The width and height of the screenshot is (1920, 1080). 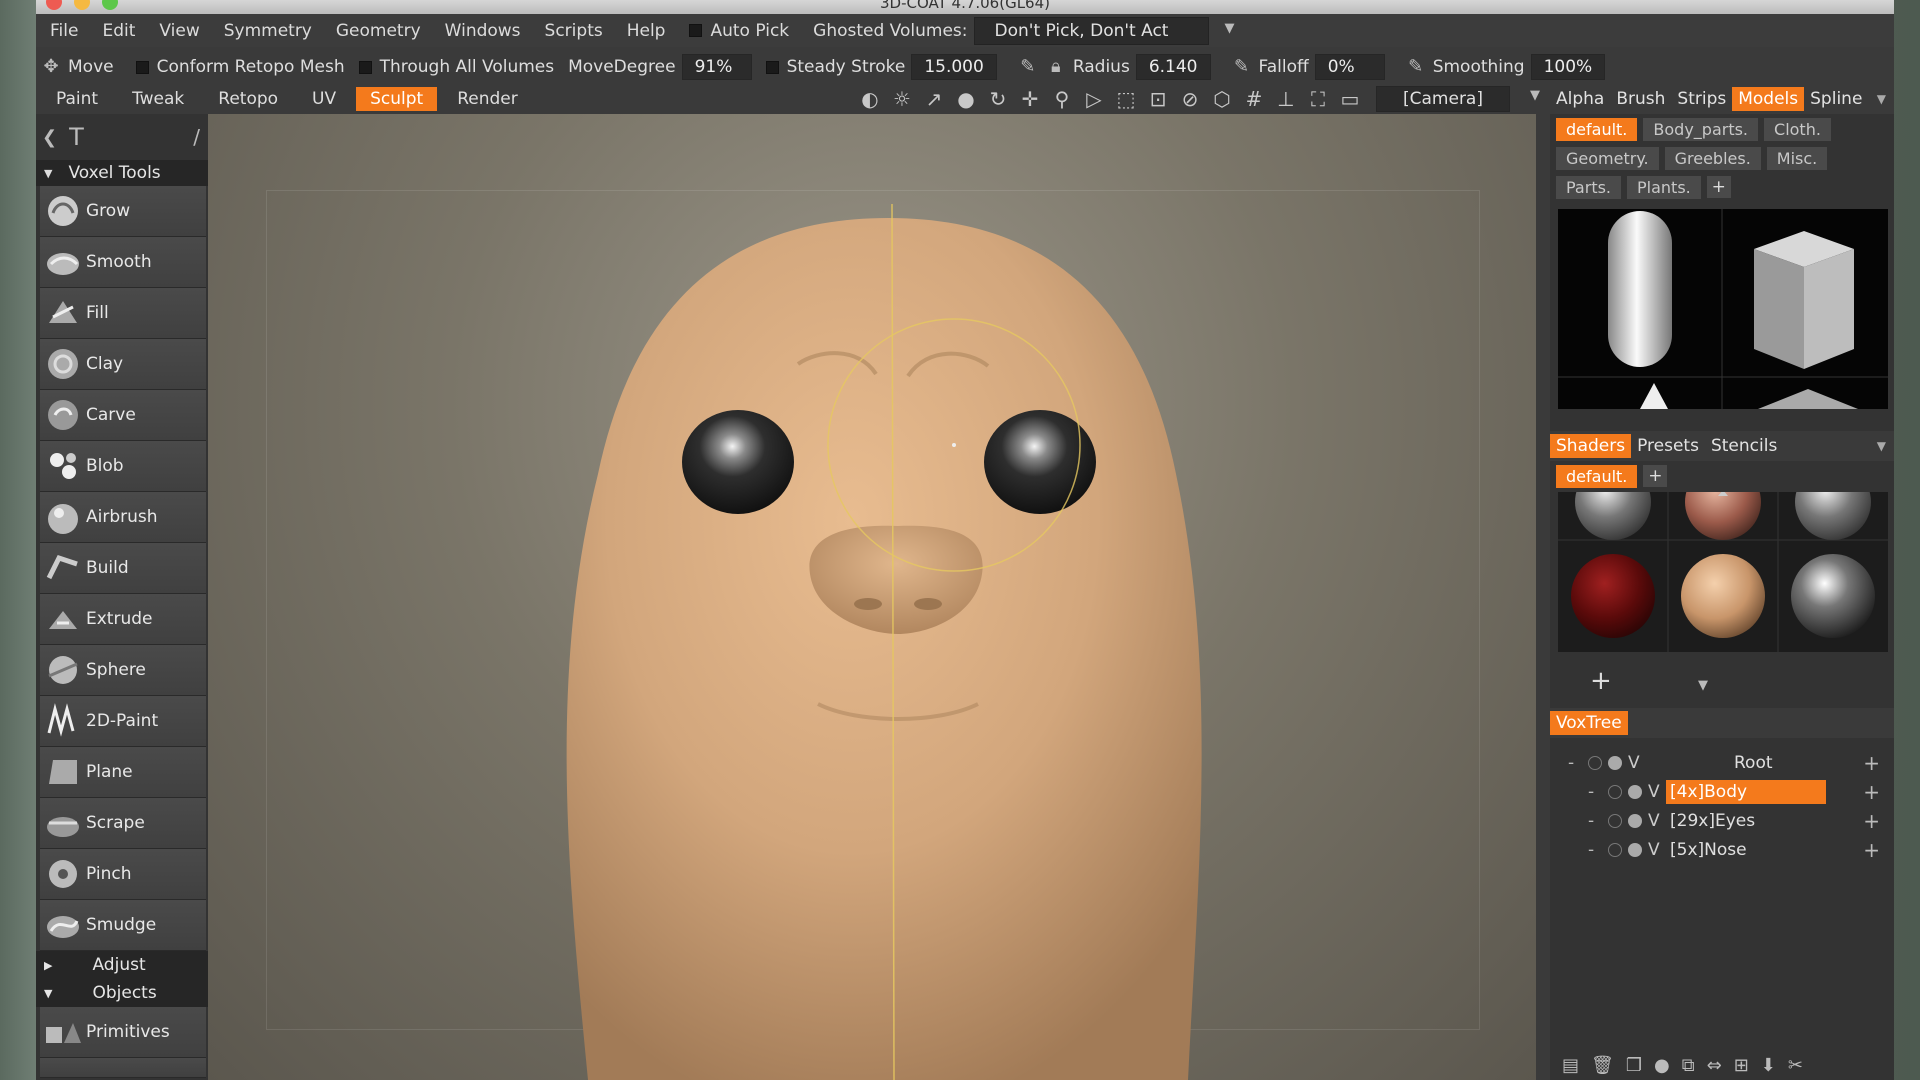 I want to click on model-folder-geometry: Geometry., so click(x=1607, y=158).